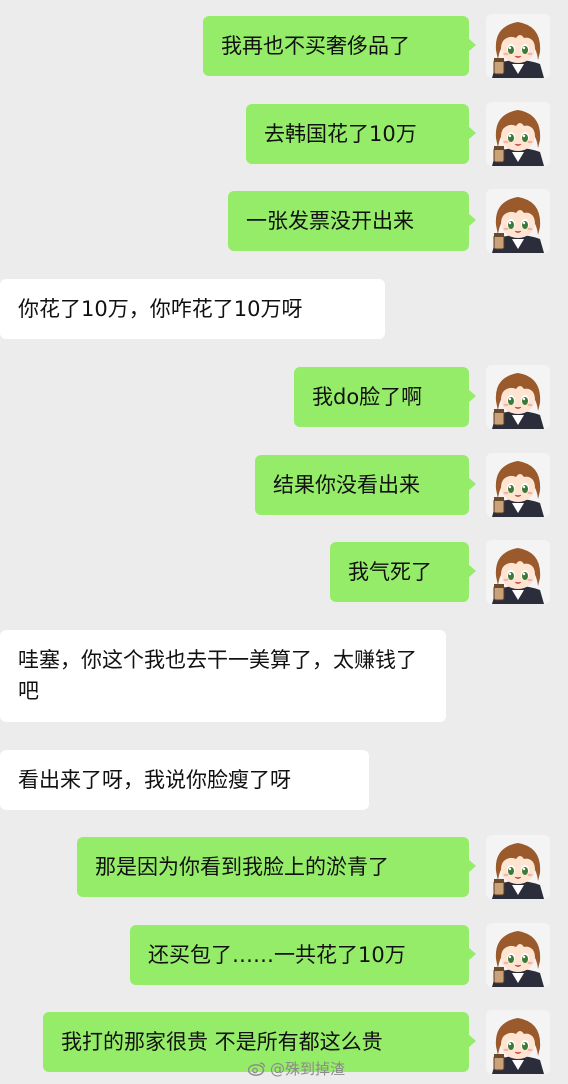 This screenshot has height=1084, width=568. Describe the element at coordinates (385, 397) in the screenshot. I see `message-bubble: 我do脸了啊` at that location.